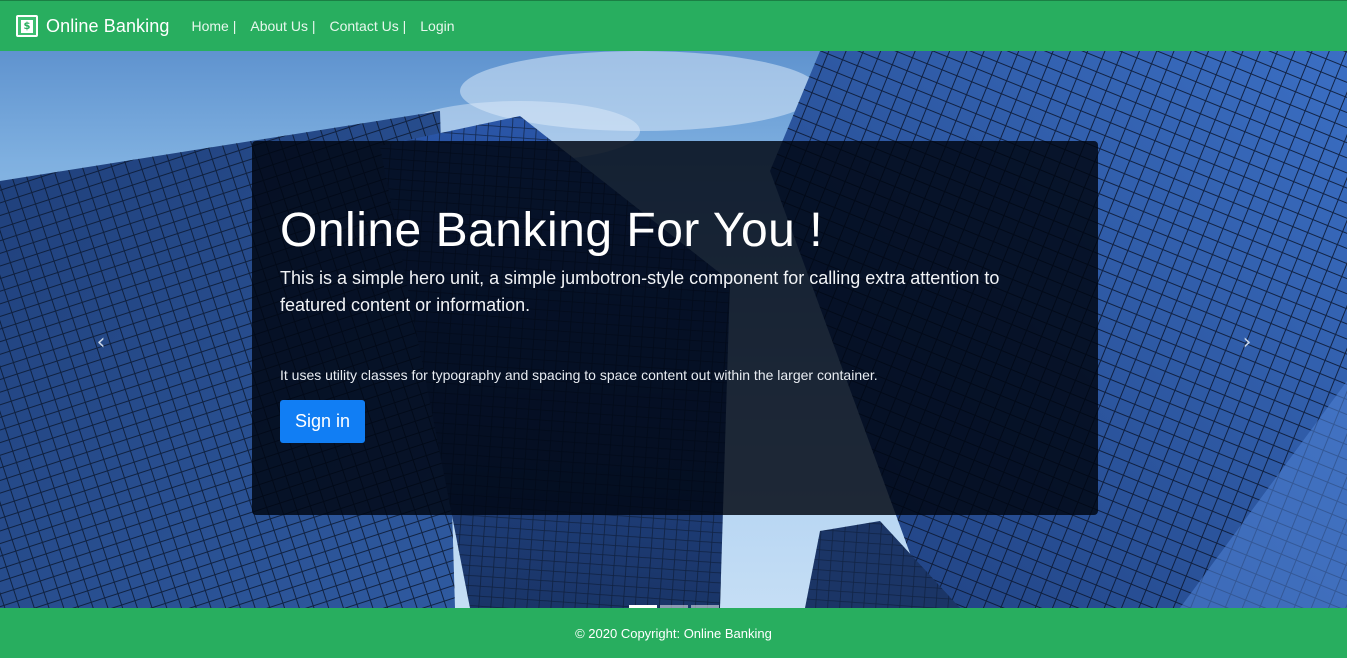  I want to click on nav-link-about-us: About Us |, so click(282, 26).